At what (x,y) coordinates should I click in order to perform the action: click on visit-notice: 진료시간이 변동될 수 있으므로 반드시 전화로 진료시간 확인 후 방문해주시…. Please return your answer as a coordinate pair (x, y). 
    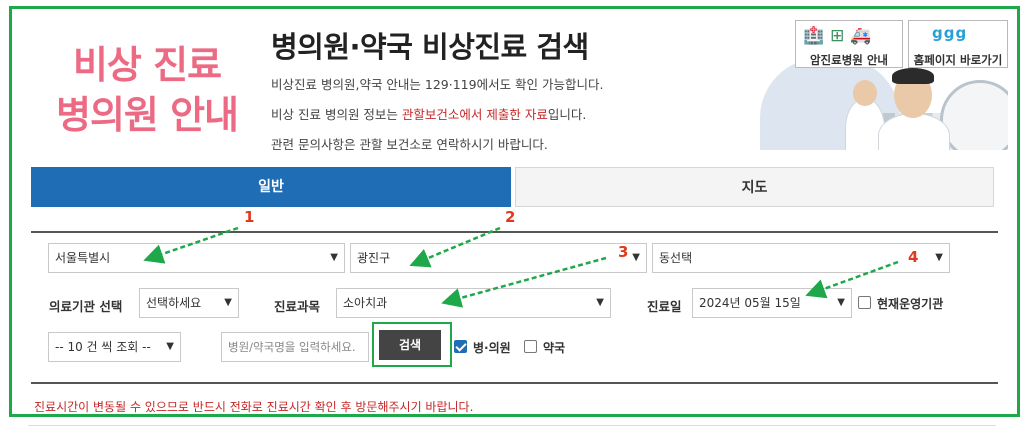
    Looking at the image, I should click on (254, 407).